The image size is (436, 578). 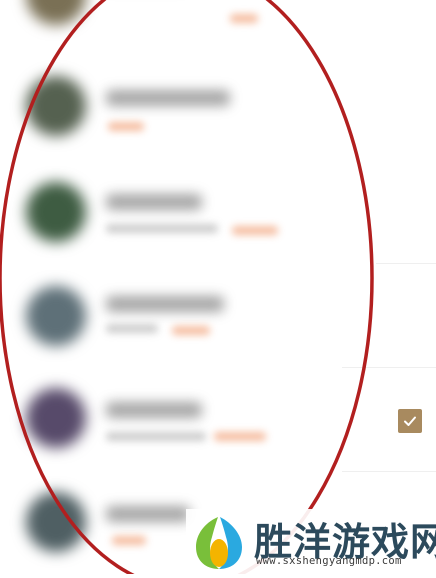 I want to click on watermark: 胜洋游戏网 www.sxshengyangmdp.com, so click(x=311, y=541).